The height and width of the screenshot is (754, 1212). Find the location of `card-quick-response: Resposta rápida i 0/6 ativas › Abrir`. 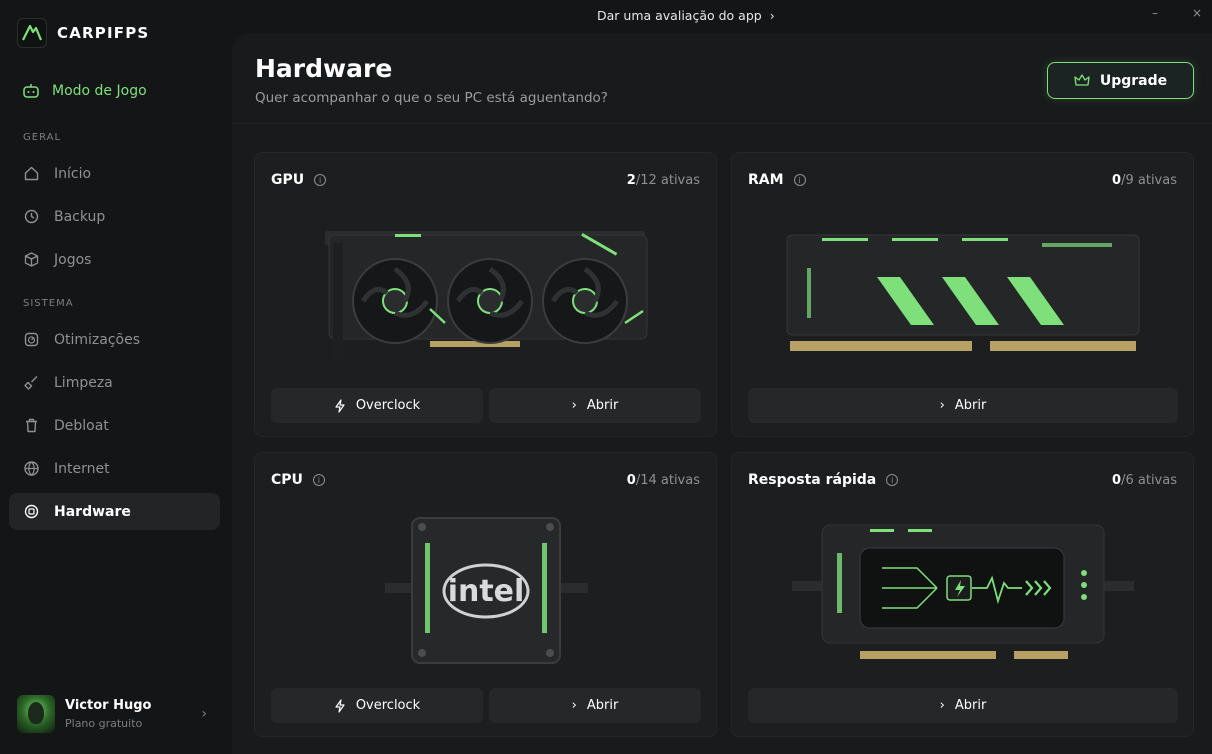

card-quick-response: Resposta rápida i 0/6 ativas › Abrir is located at coordinates (962, 594).